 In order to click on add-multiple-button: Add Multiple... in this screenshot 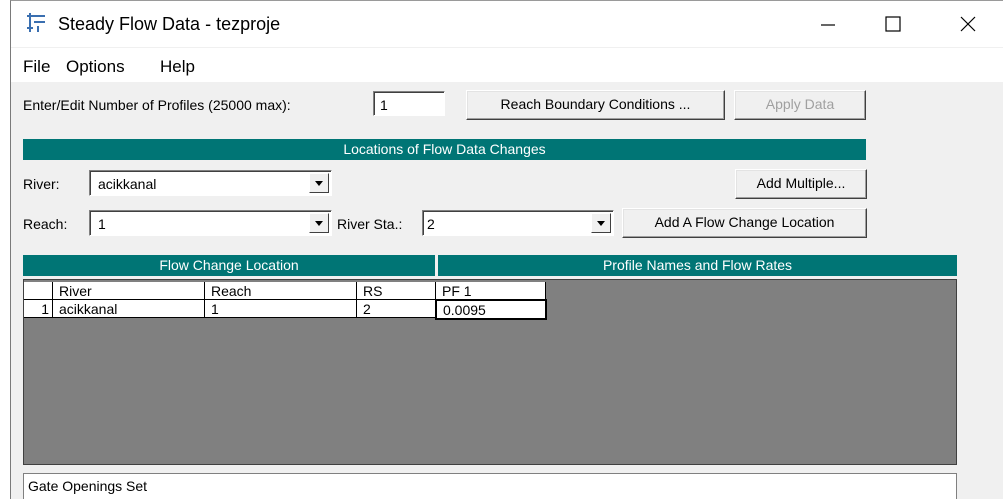, I will do `click(801, 184)`.